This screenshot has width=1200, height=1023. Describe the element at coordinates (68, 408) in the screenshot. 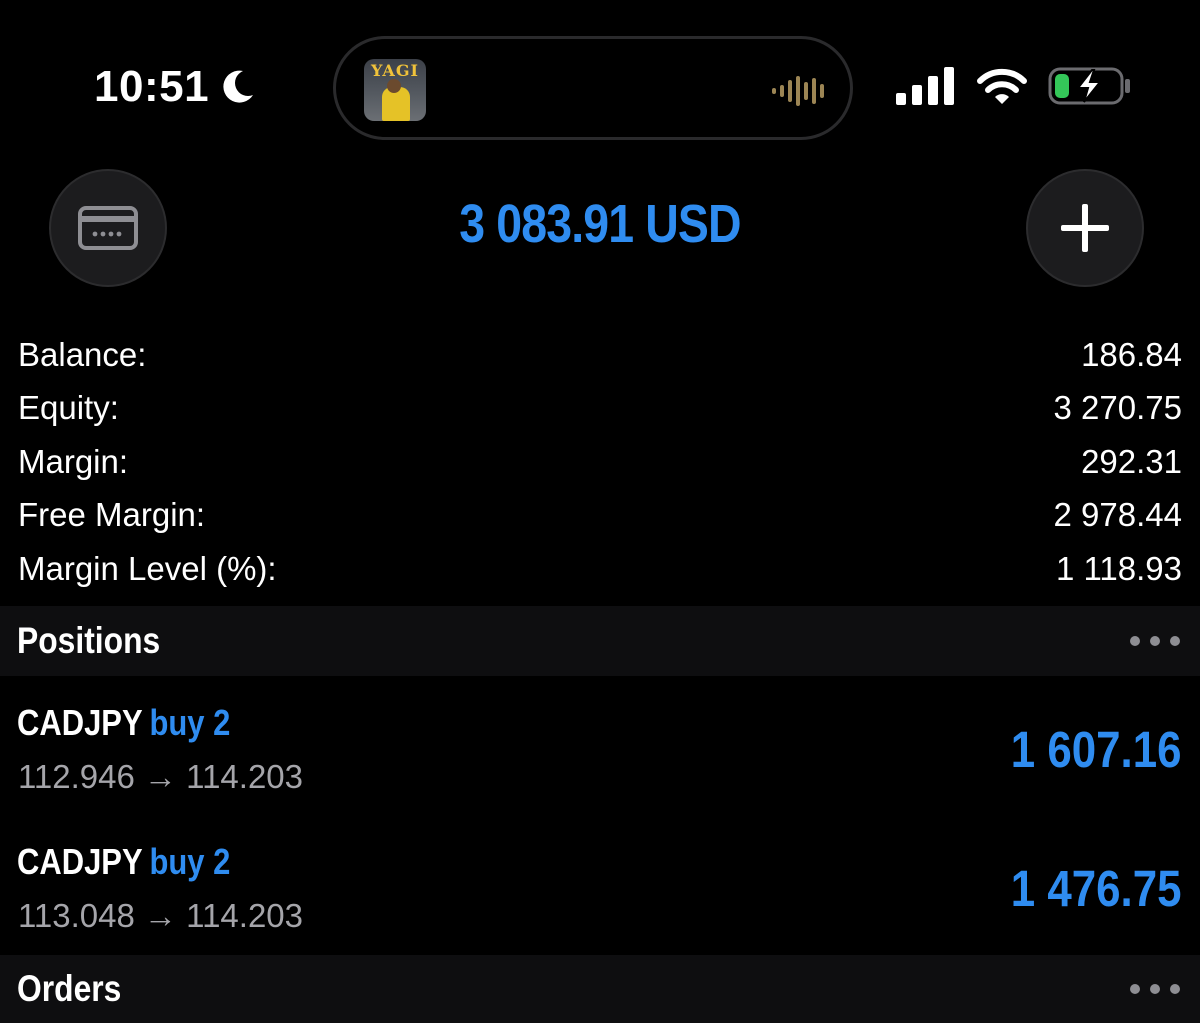

I see `summary-label: Equity:` at that location.